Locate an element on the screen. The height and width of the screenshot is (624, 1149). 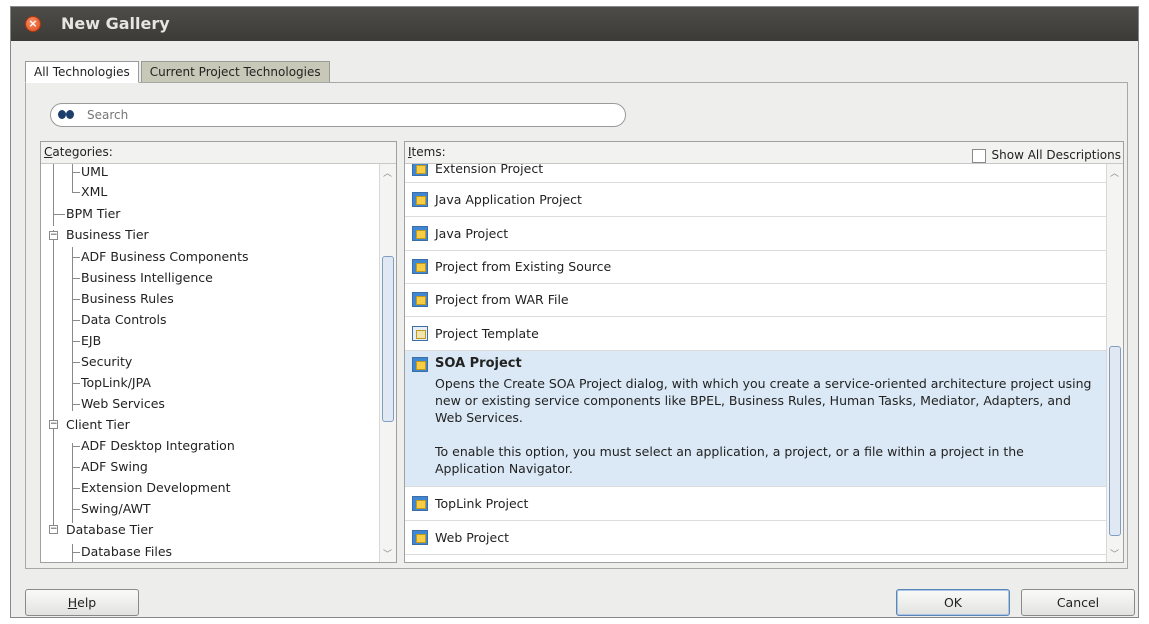
close-icon: × is located at coordinates (33, 24).